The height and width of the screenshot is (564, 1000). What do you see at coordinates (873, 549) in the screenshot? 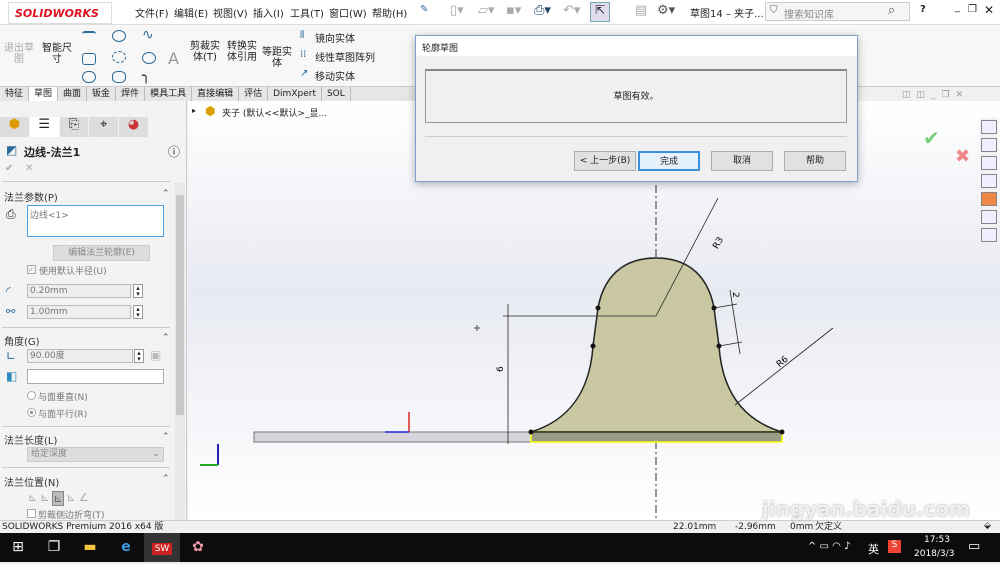
I see `ime-indicator: 英` at bounding box center [873, 549].